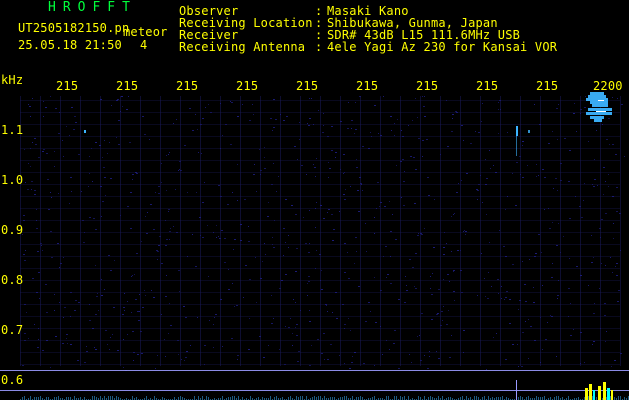 The width and height of the screenshot is (629, 400). Describe the element at coordinates (74, 28) in the screenshot. I see `file-name: UT2505182150.pn` at that location.